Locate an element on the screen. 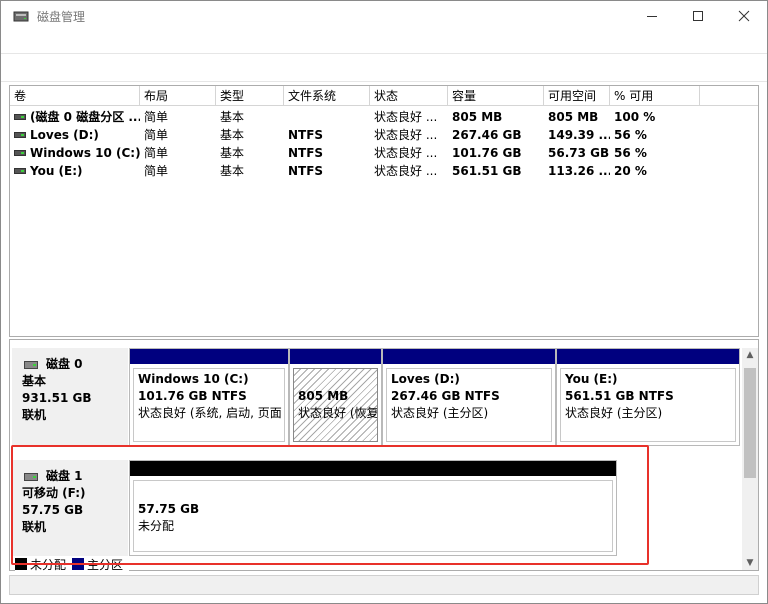  cell-volume: You (E:) is located at coordinates (56, 171).